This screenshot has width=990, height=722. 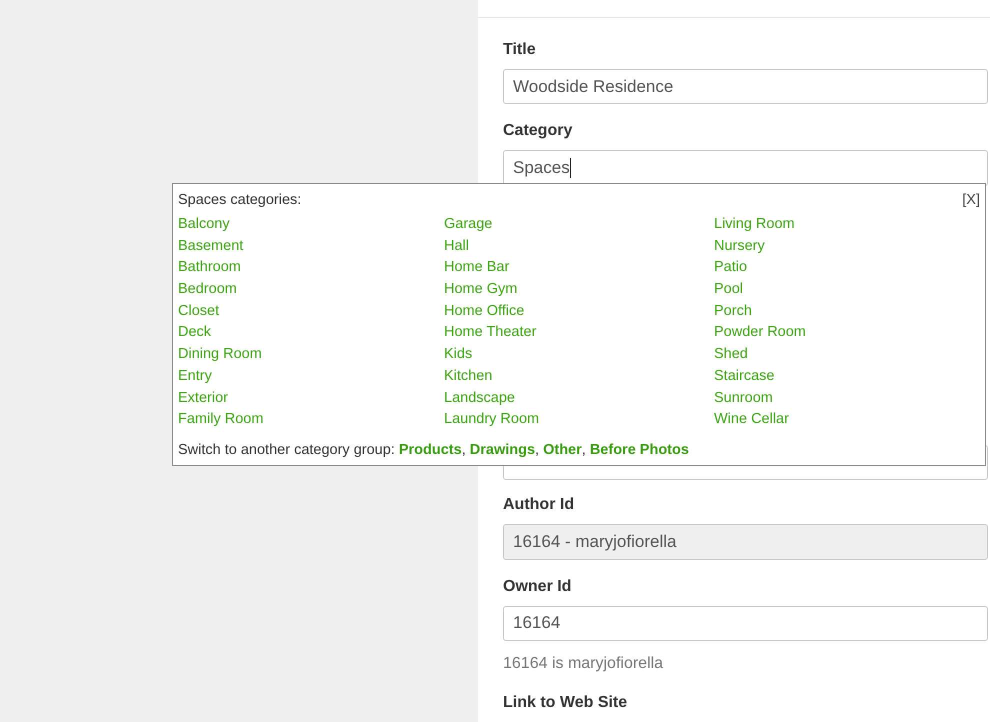 I want to click on input-field: Woodside Residence, so click(x=745, y=86).